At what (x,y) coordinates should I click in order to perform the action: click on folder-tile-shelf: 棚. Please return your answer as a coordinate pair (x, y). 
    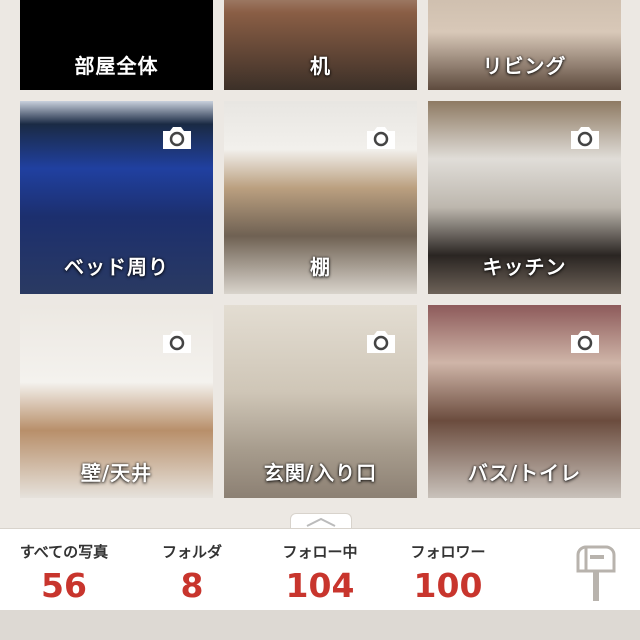
    Looking at the image, I should click on (320, 197).